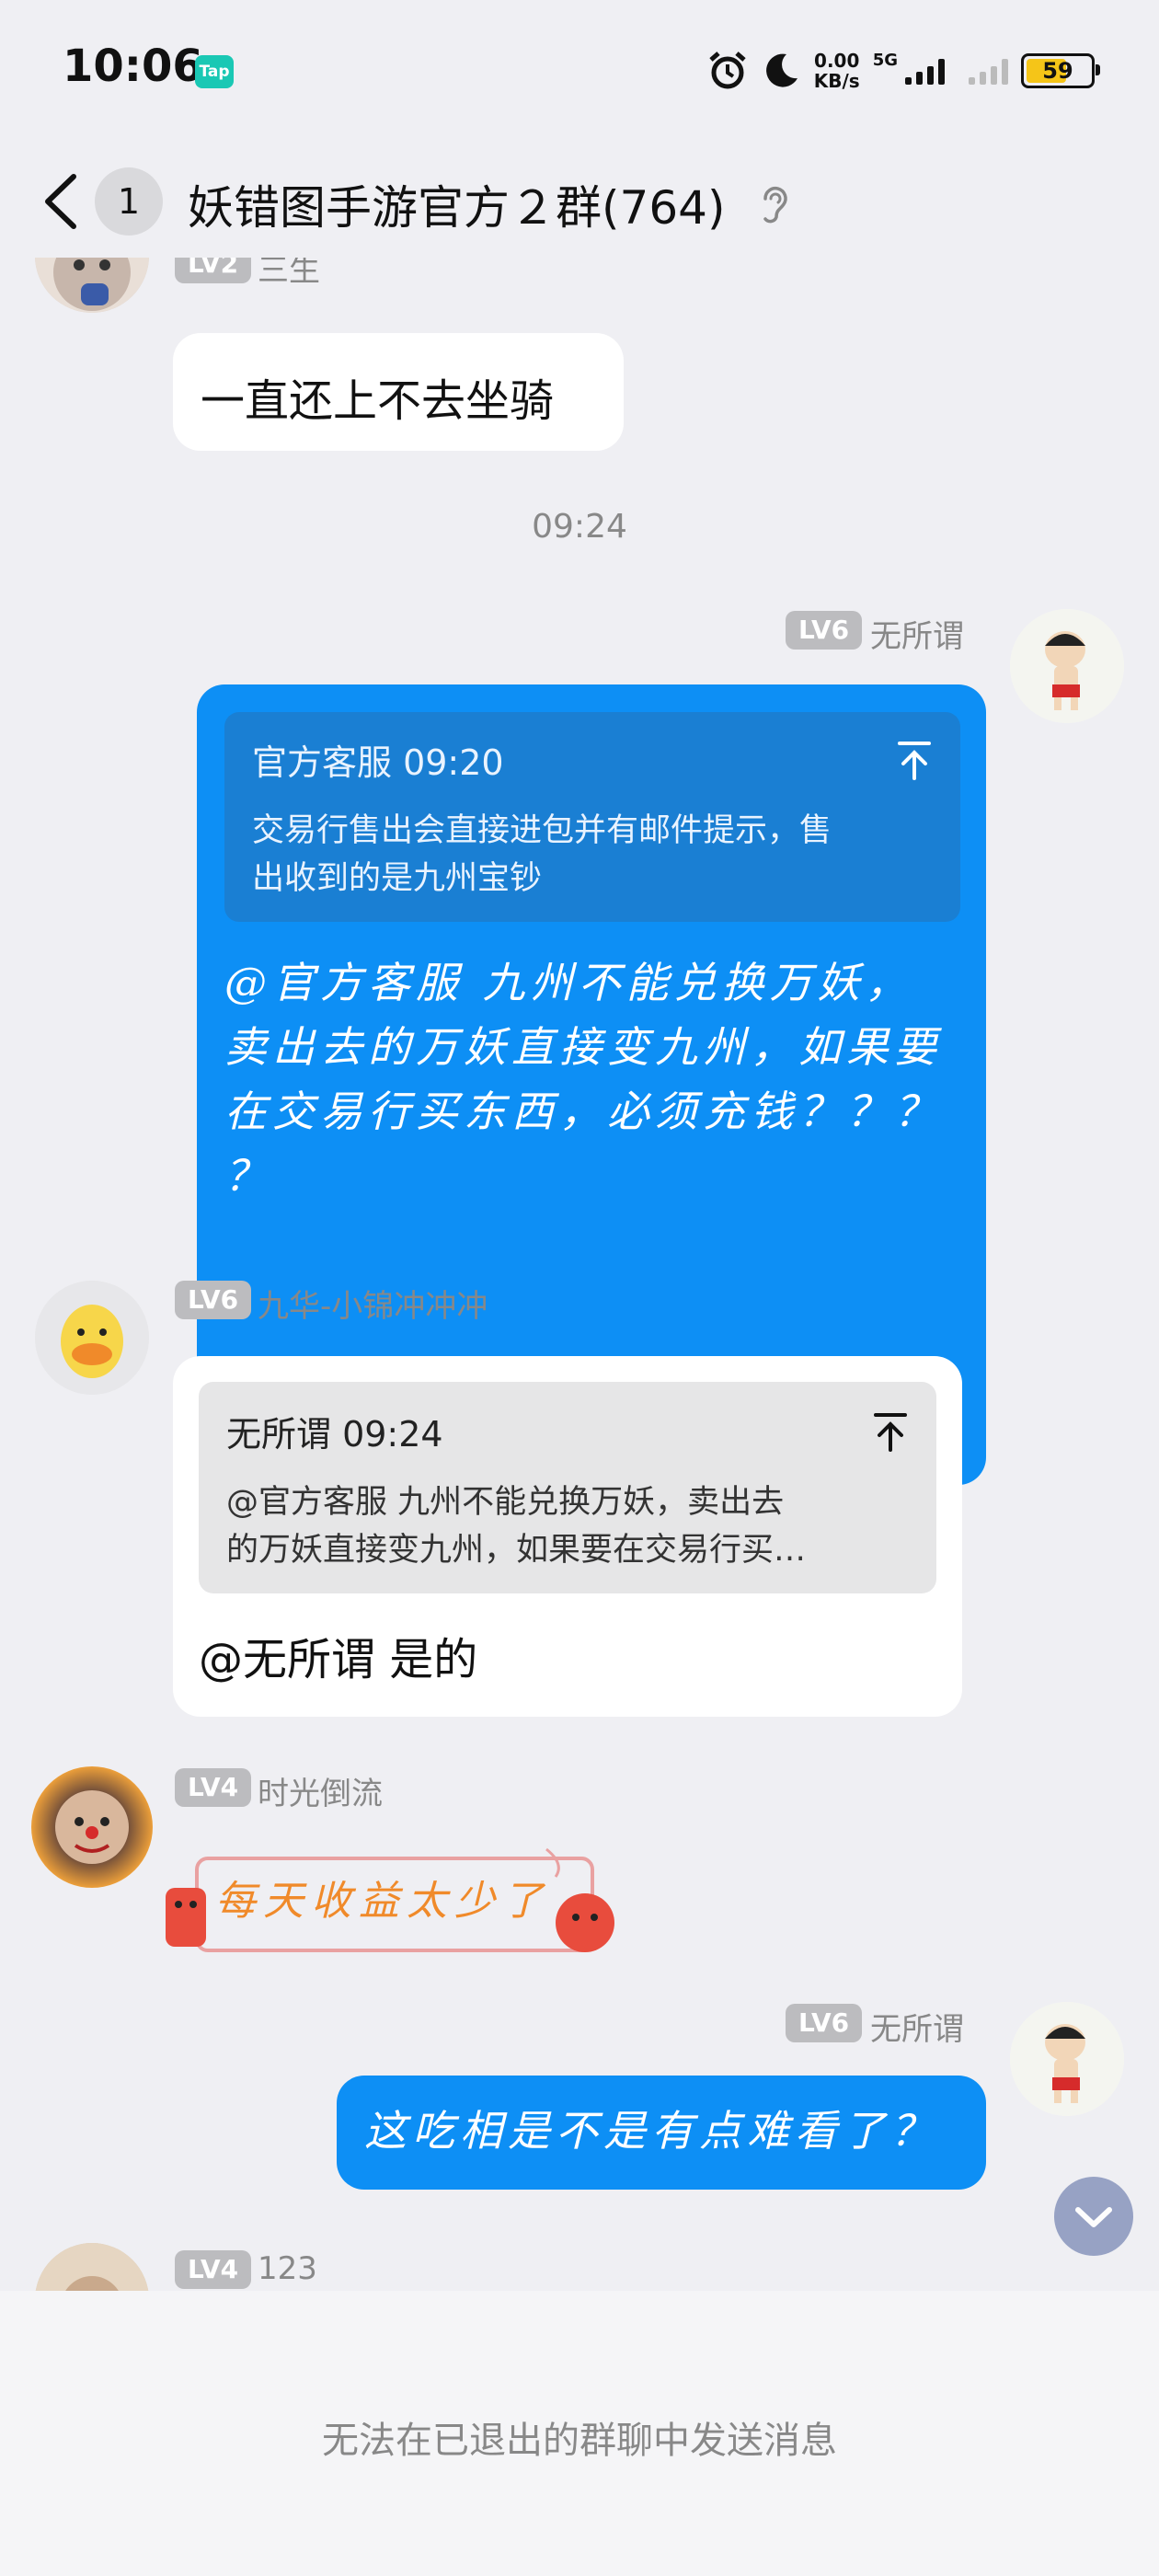 This screenshot has height=2576, width=1159. What do you see at coordinates (456, 204) in the screenshot?
I see `chat-title: 妖错图手游官方２群(764)` at bounding box center [456, 204].